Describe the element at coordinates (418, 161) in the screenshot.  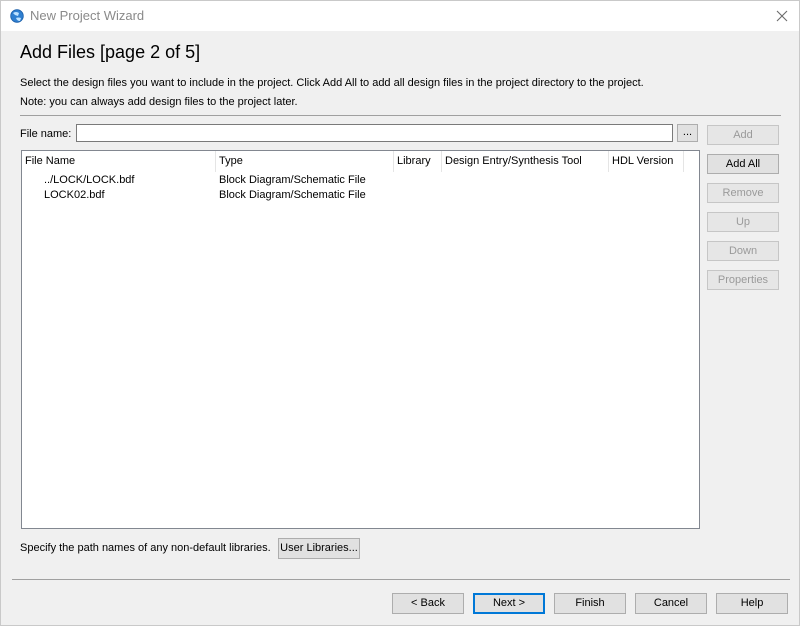
I see `column-header-library: Library` at that location.